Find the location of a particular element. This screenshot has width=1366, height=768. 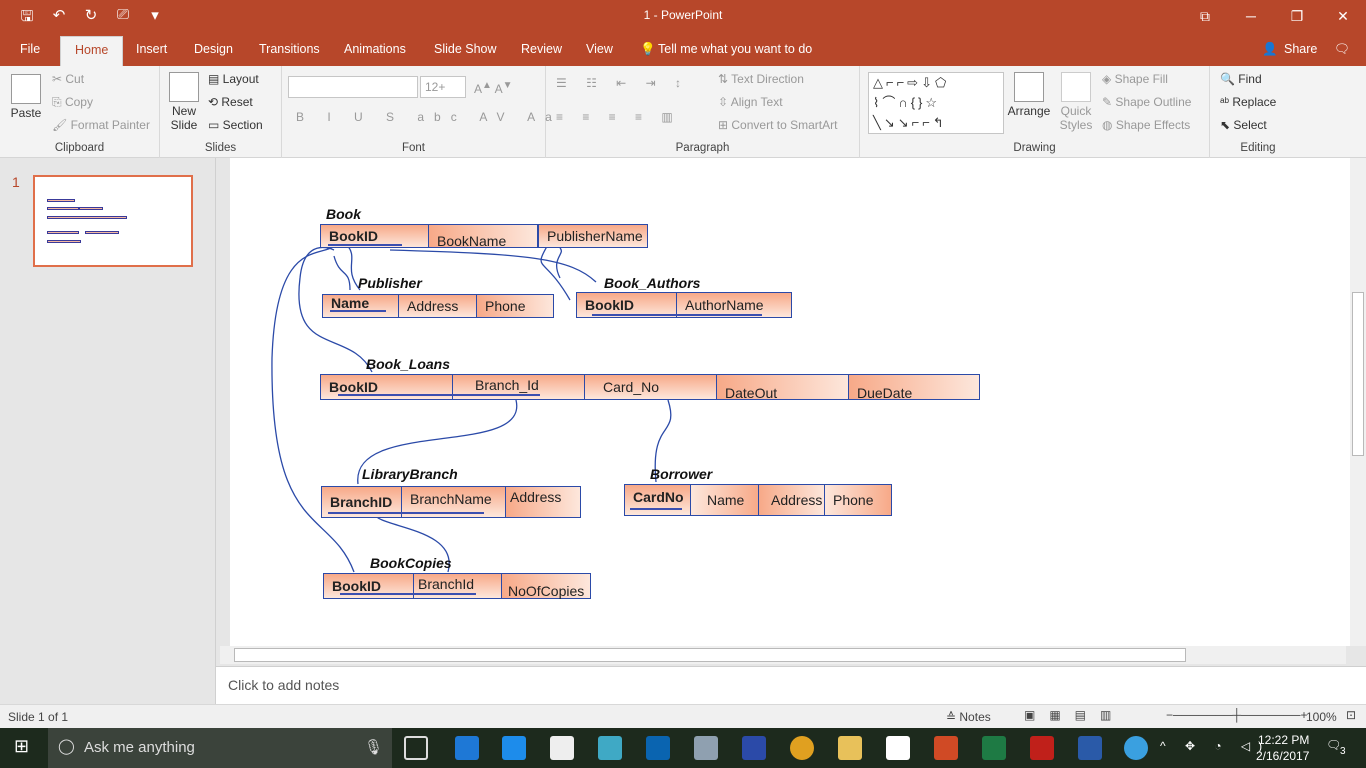

tab-home: Home is located at coordinates (92, 51).